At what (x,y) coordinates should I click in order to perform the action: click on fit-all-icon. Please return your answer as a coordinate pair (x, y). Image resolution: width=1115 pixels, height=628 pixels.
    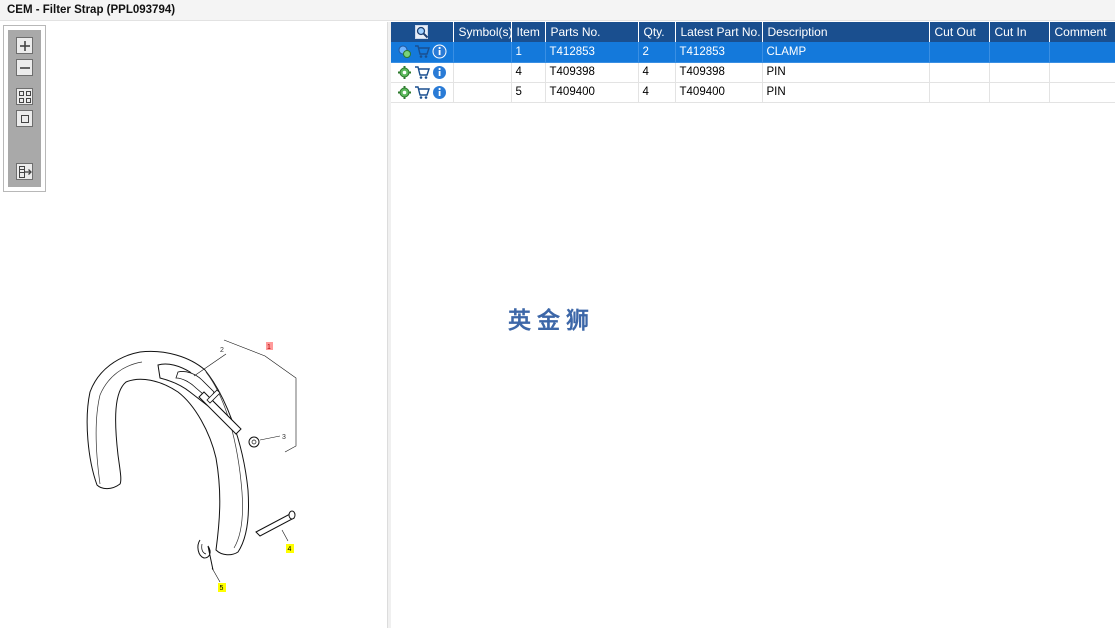
    Looking at the image, I should click on (25, 97).